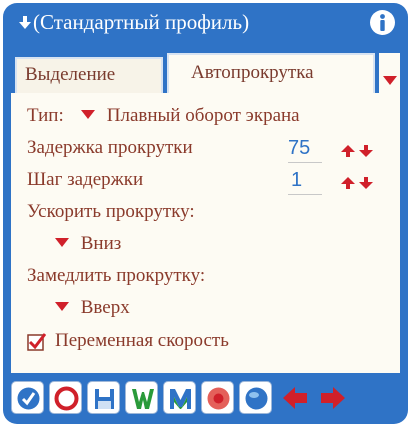  I want to click on info-icon, so click(382, 22).